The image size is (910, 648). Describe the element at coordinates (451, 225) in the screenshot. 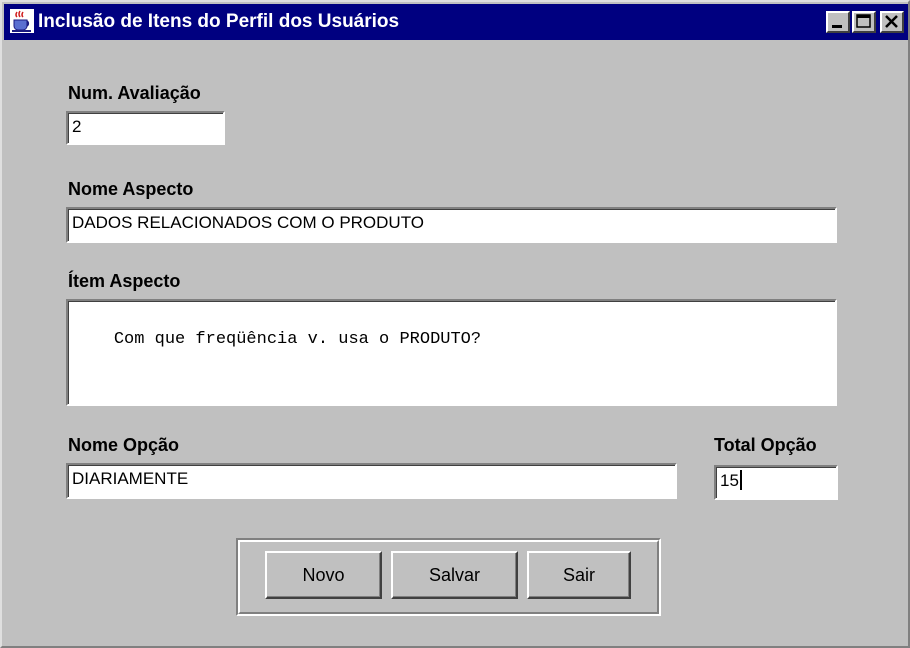

I see `nome-aspecto-input: DADOS RELACIONADOS COM O PRODUTO` at that location.